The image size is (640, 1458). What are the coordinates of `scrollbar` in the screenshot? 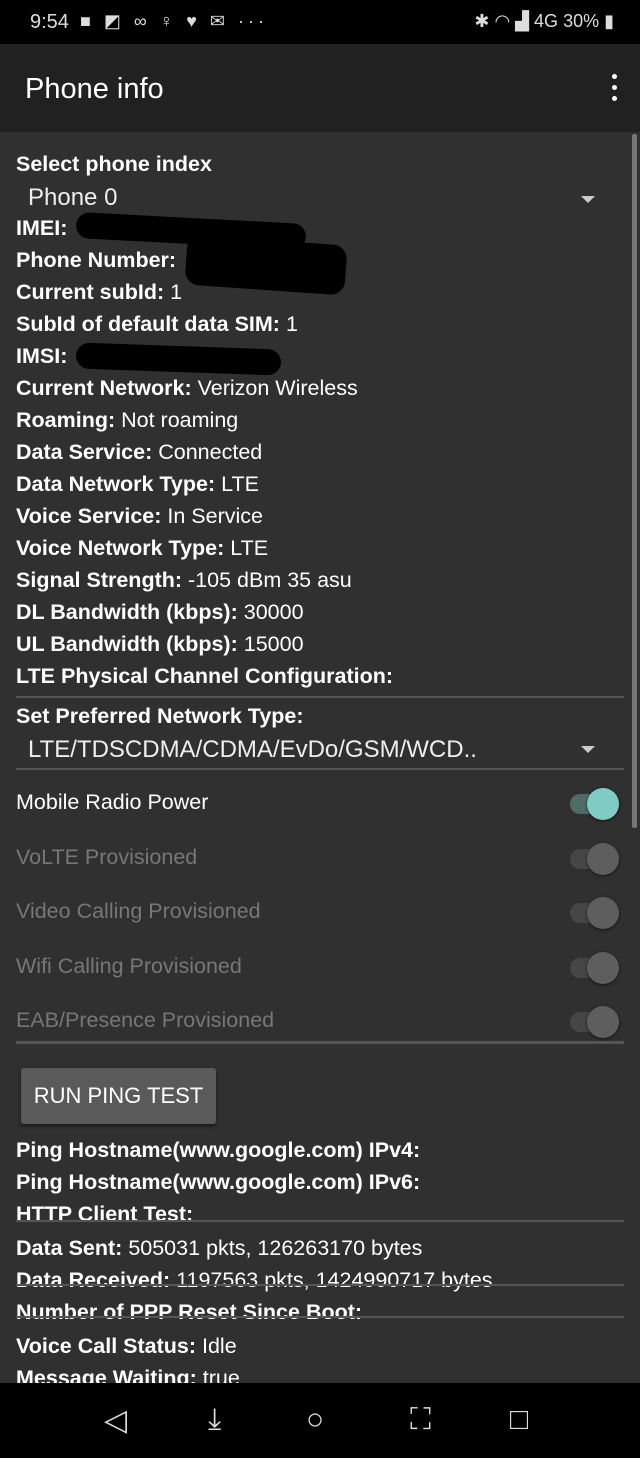 It's located at (634, 481).